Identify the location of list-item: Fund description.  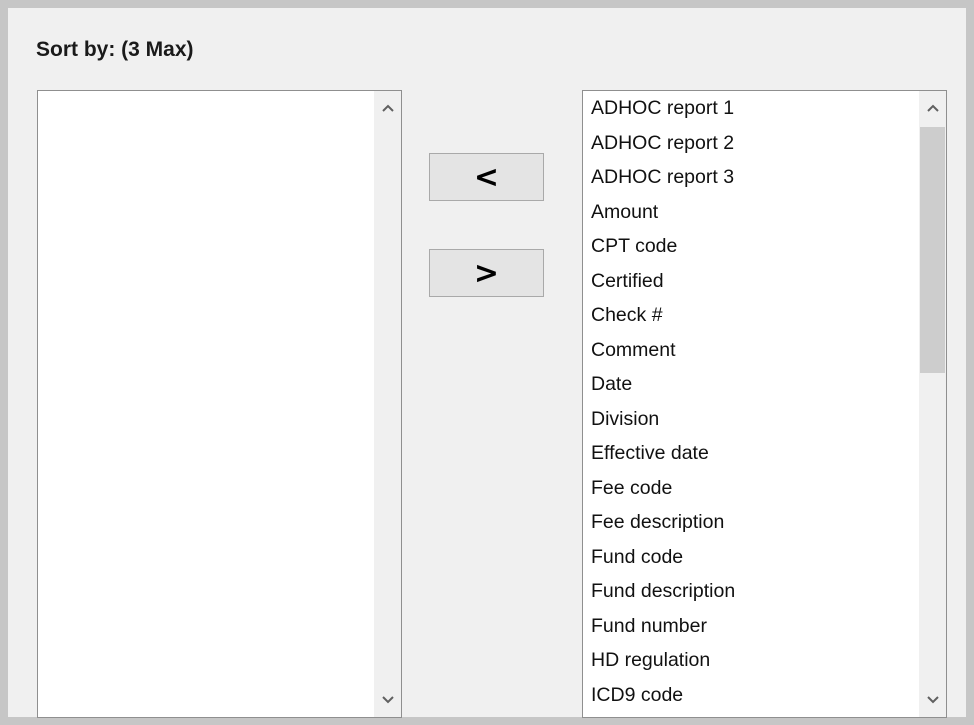
(751, 591).